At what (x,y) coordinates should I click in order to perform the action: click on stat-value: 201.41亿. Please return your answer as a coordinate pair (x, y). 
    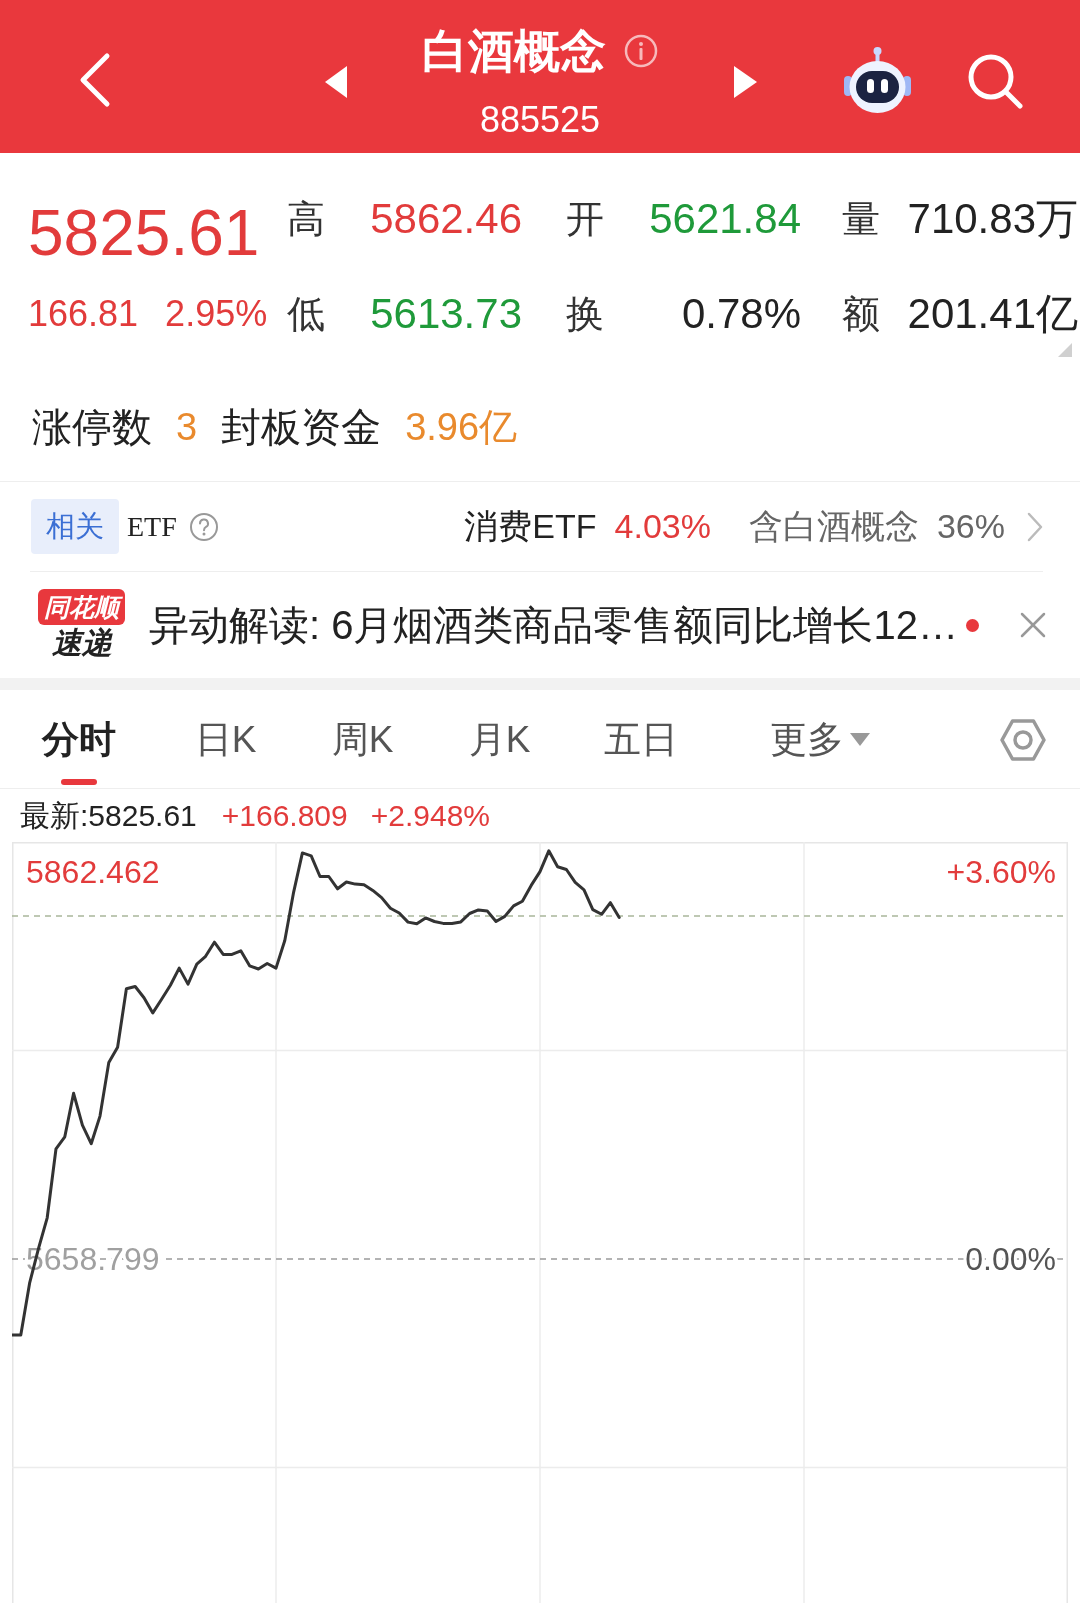
    Looking at the image, I should click on (992, 314).